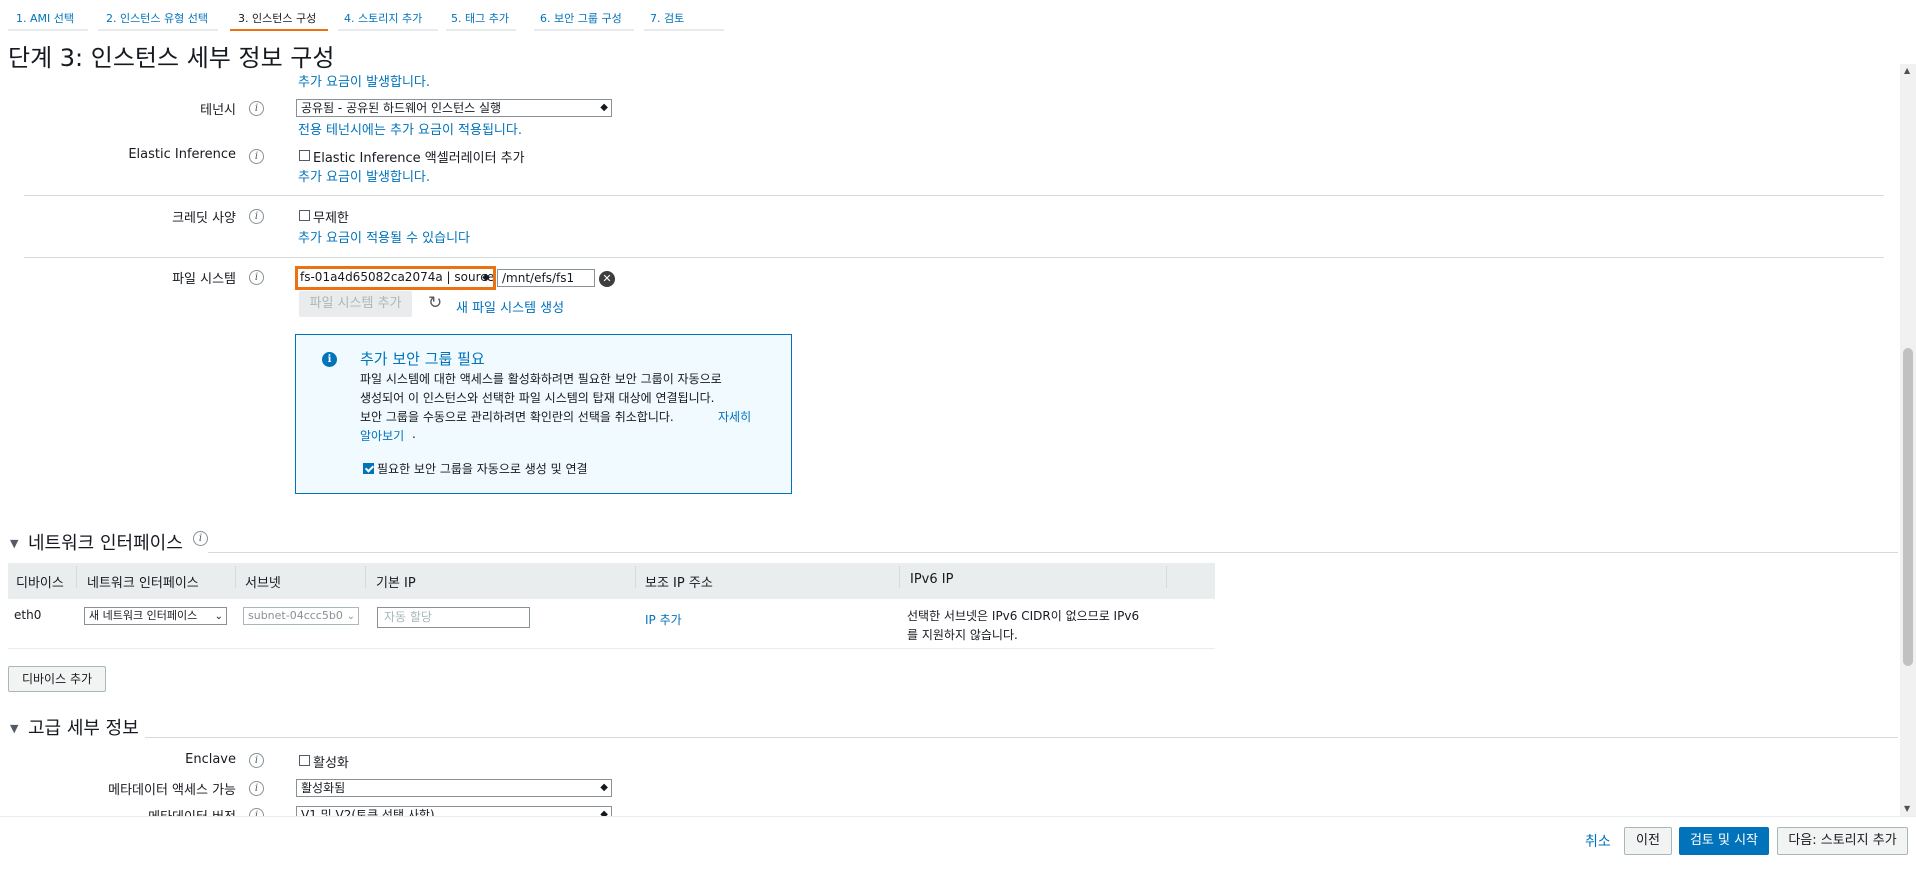 This screenshot has height=873, width=1916. What do you see at coordinates (537, 398) in the screenshot?
I see `alert-body-line: 생성되어 이 인스턴스와 선택한 파일 시스템의 탑재 대상에 연결됩니다.` at bounding box center [537, 398].